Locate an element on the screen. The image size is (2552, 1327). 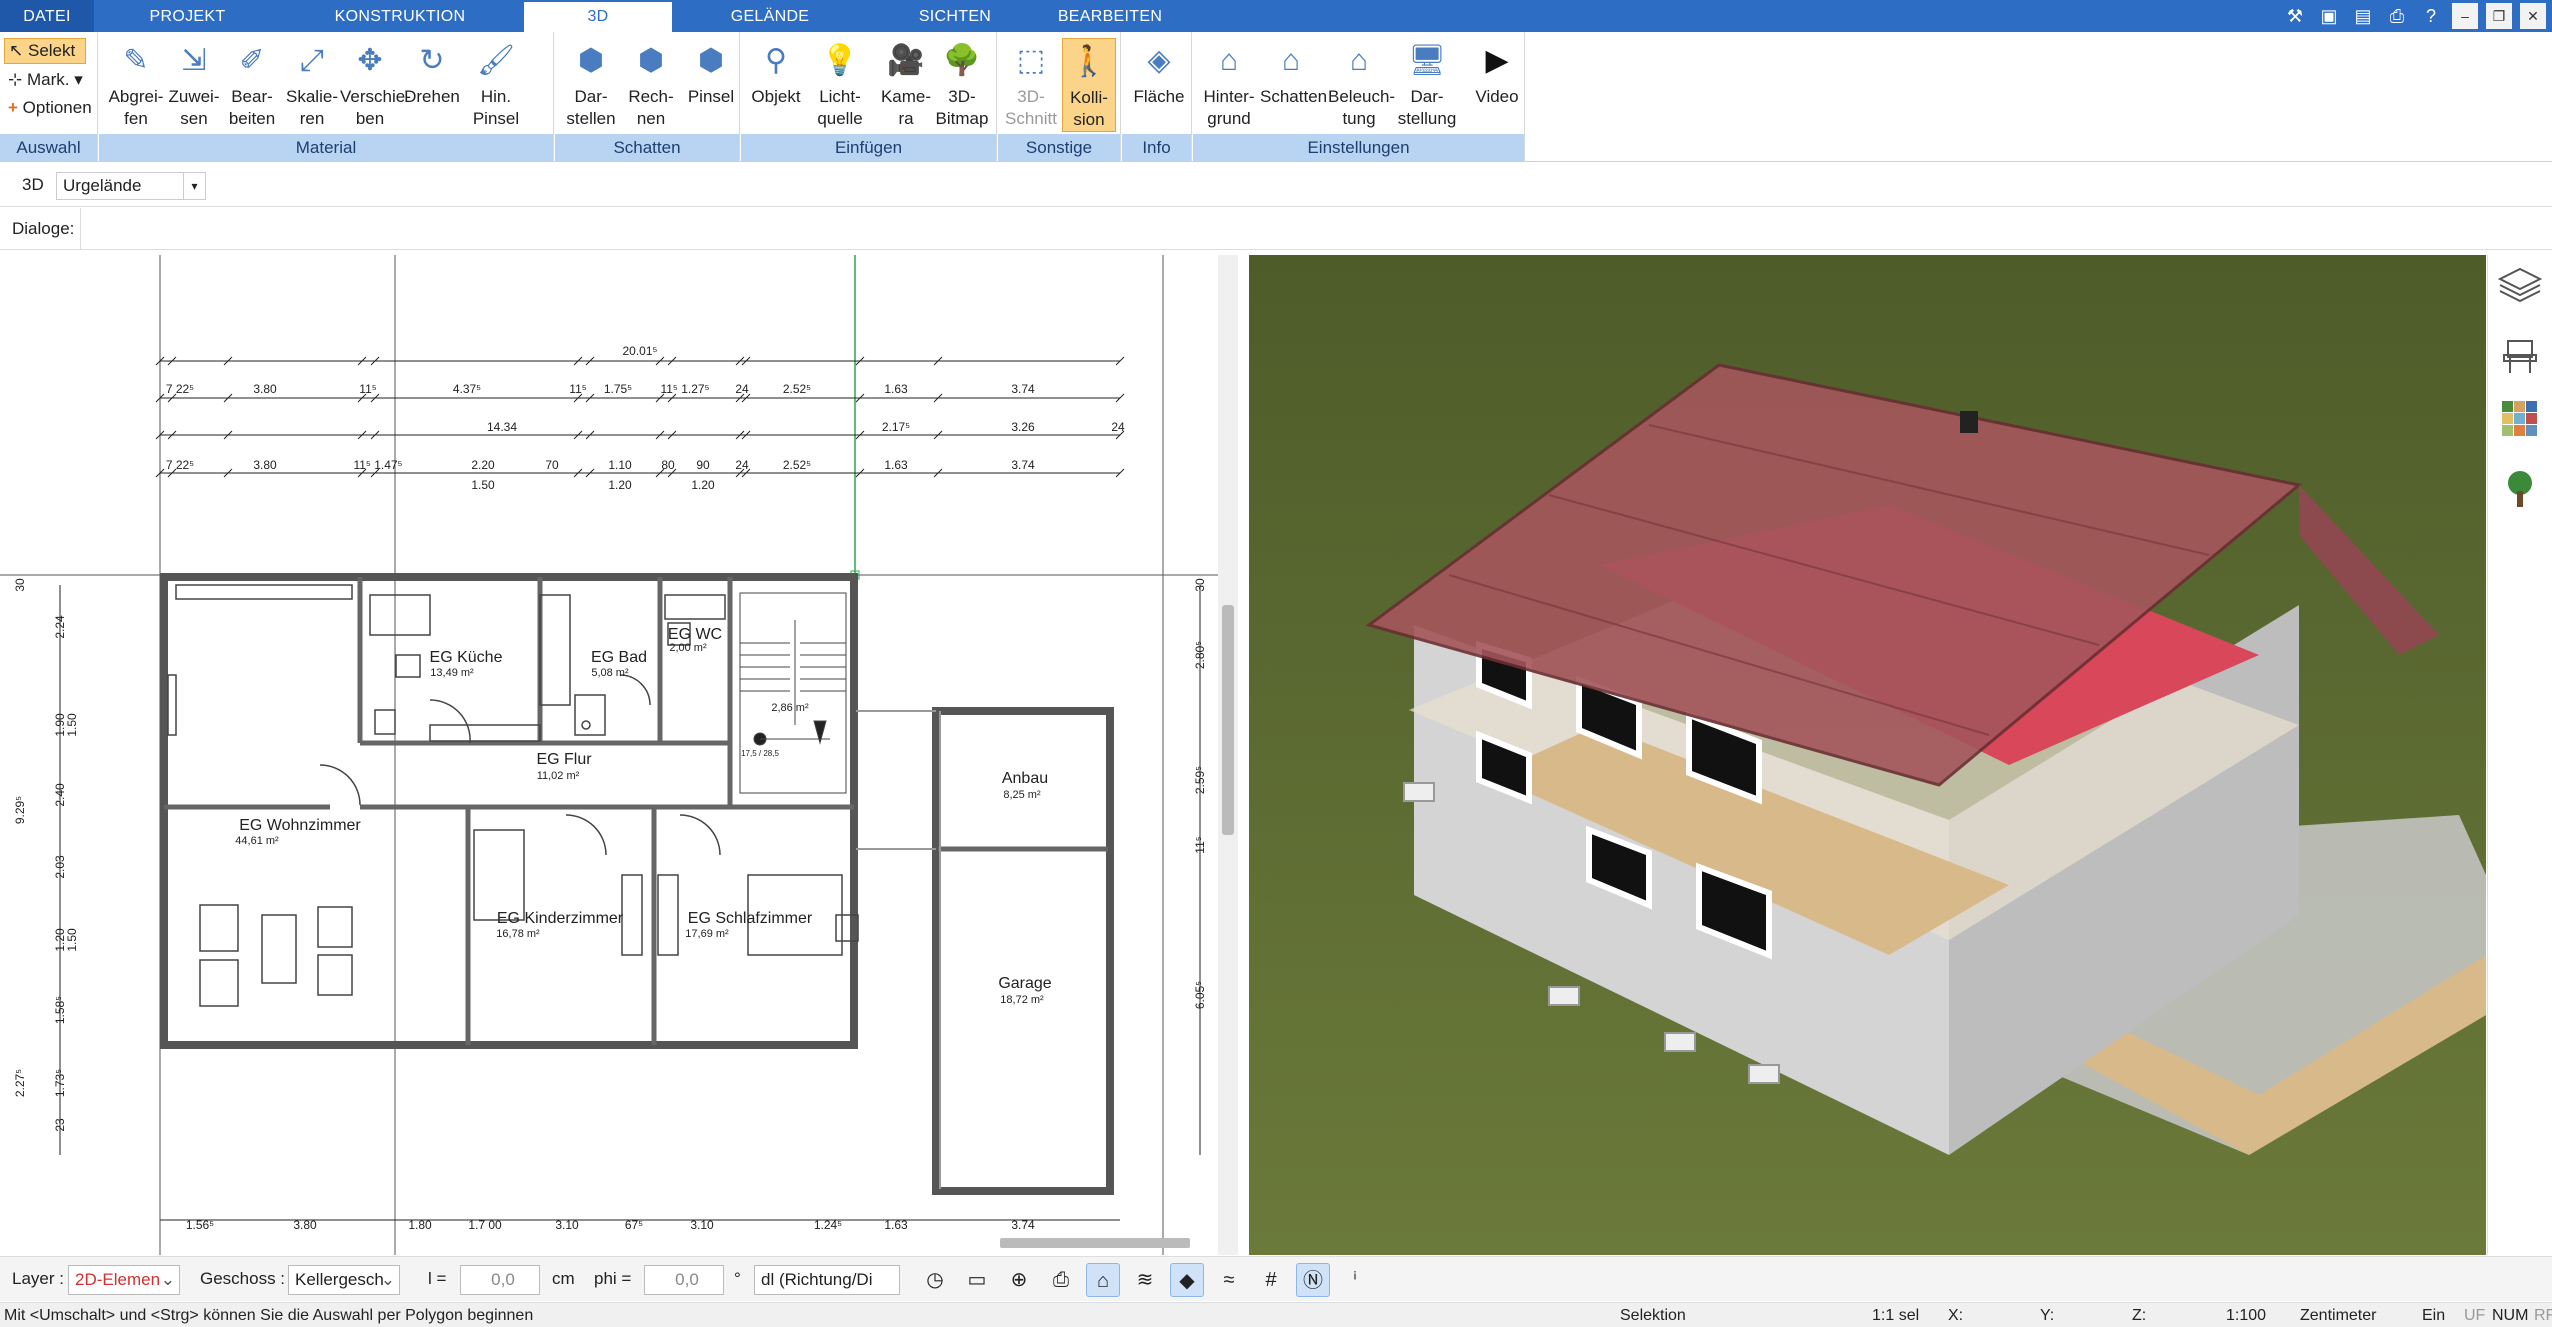
material-button-2: ✐ Bear- beiten is located at coordinates (252, 84).